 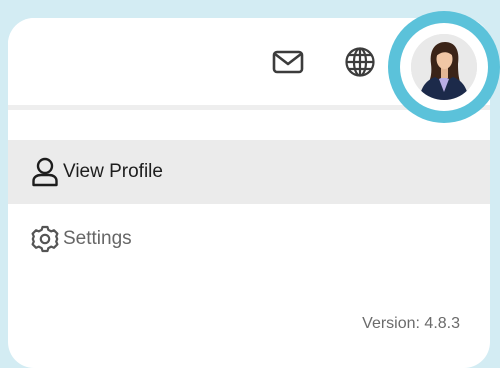 I want to click on messages-button, so click(x=288, y=62).